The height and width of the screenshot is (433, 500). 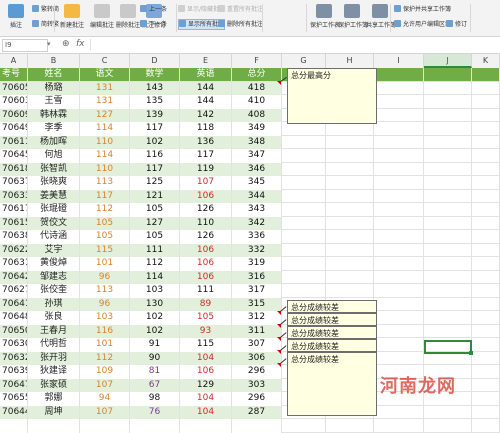 I want to click on table-cell: 131, so click(x=105, y=88).